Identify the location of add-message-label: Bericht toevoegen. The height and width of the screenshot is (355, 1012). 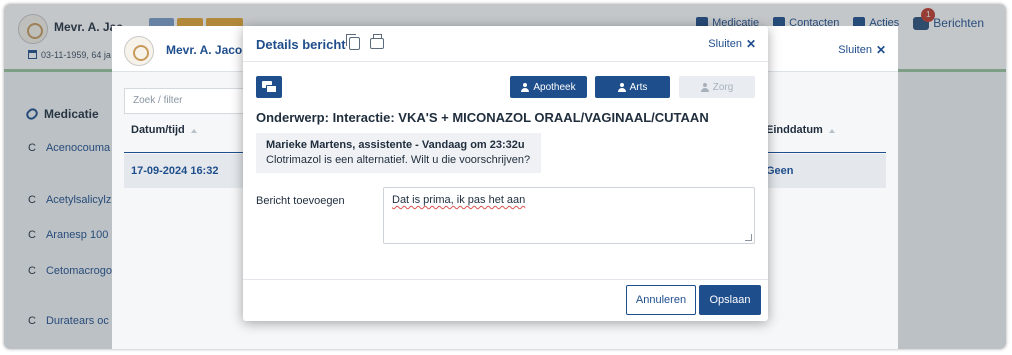
(300, 201).